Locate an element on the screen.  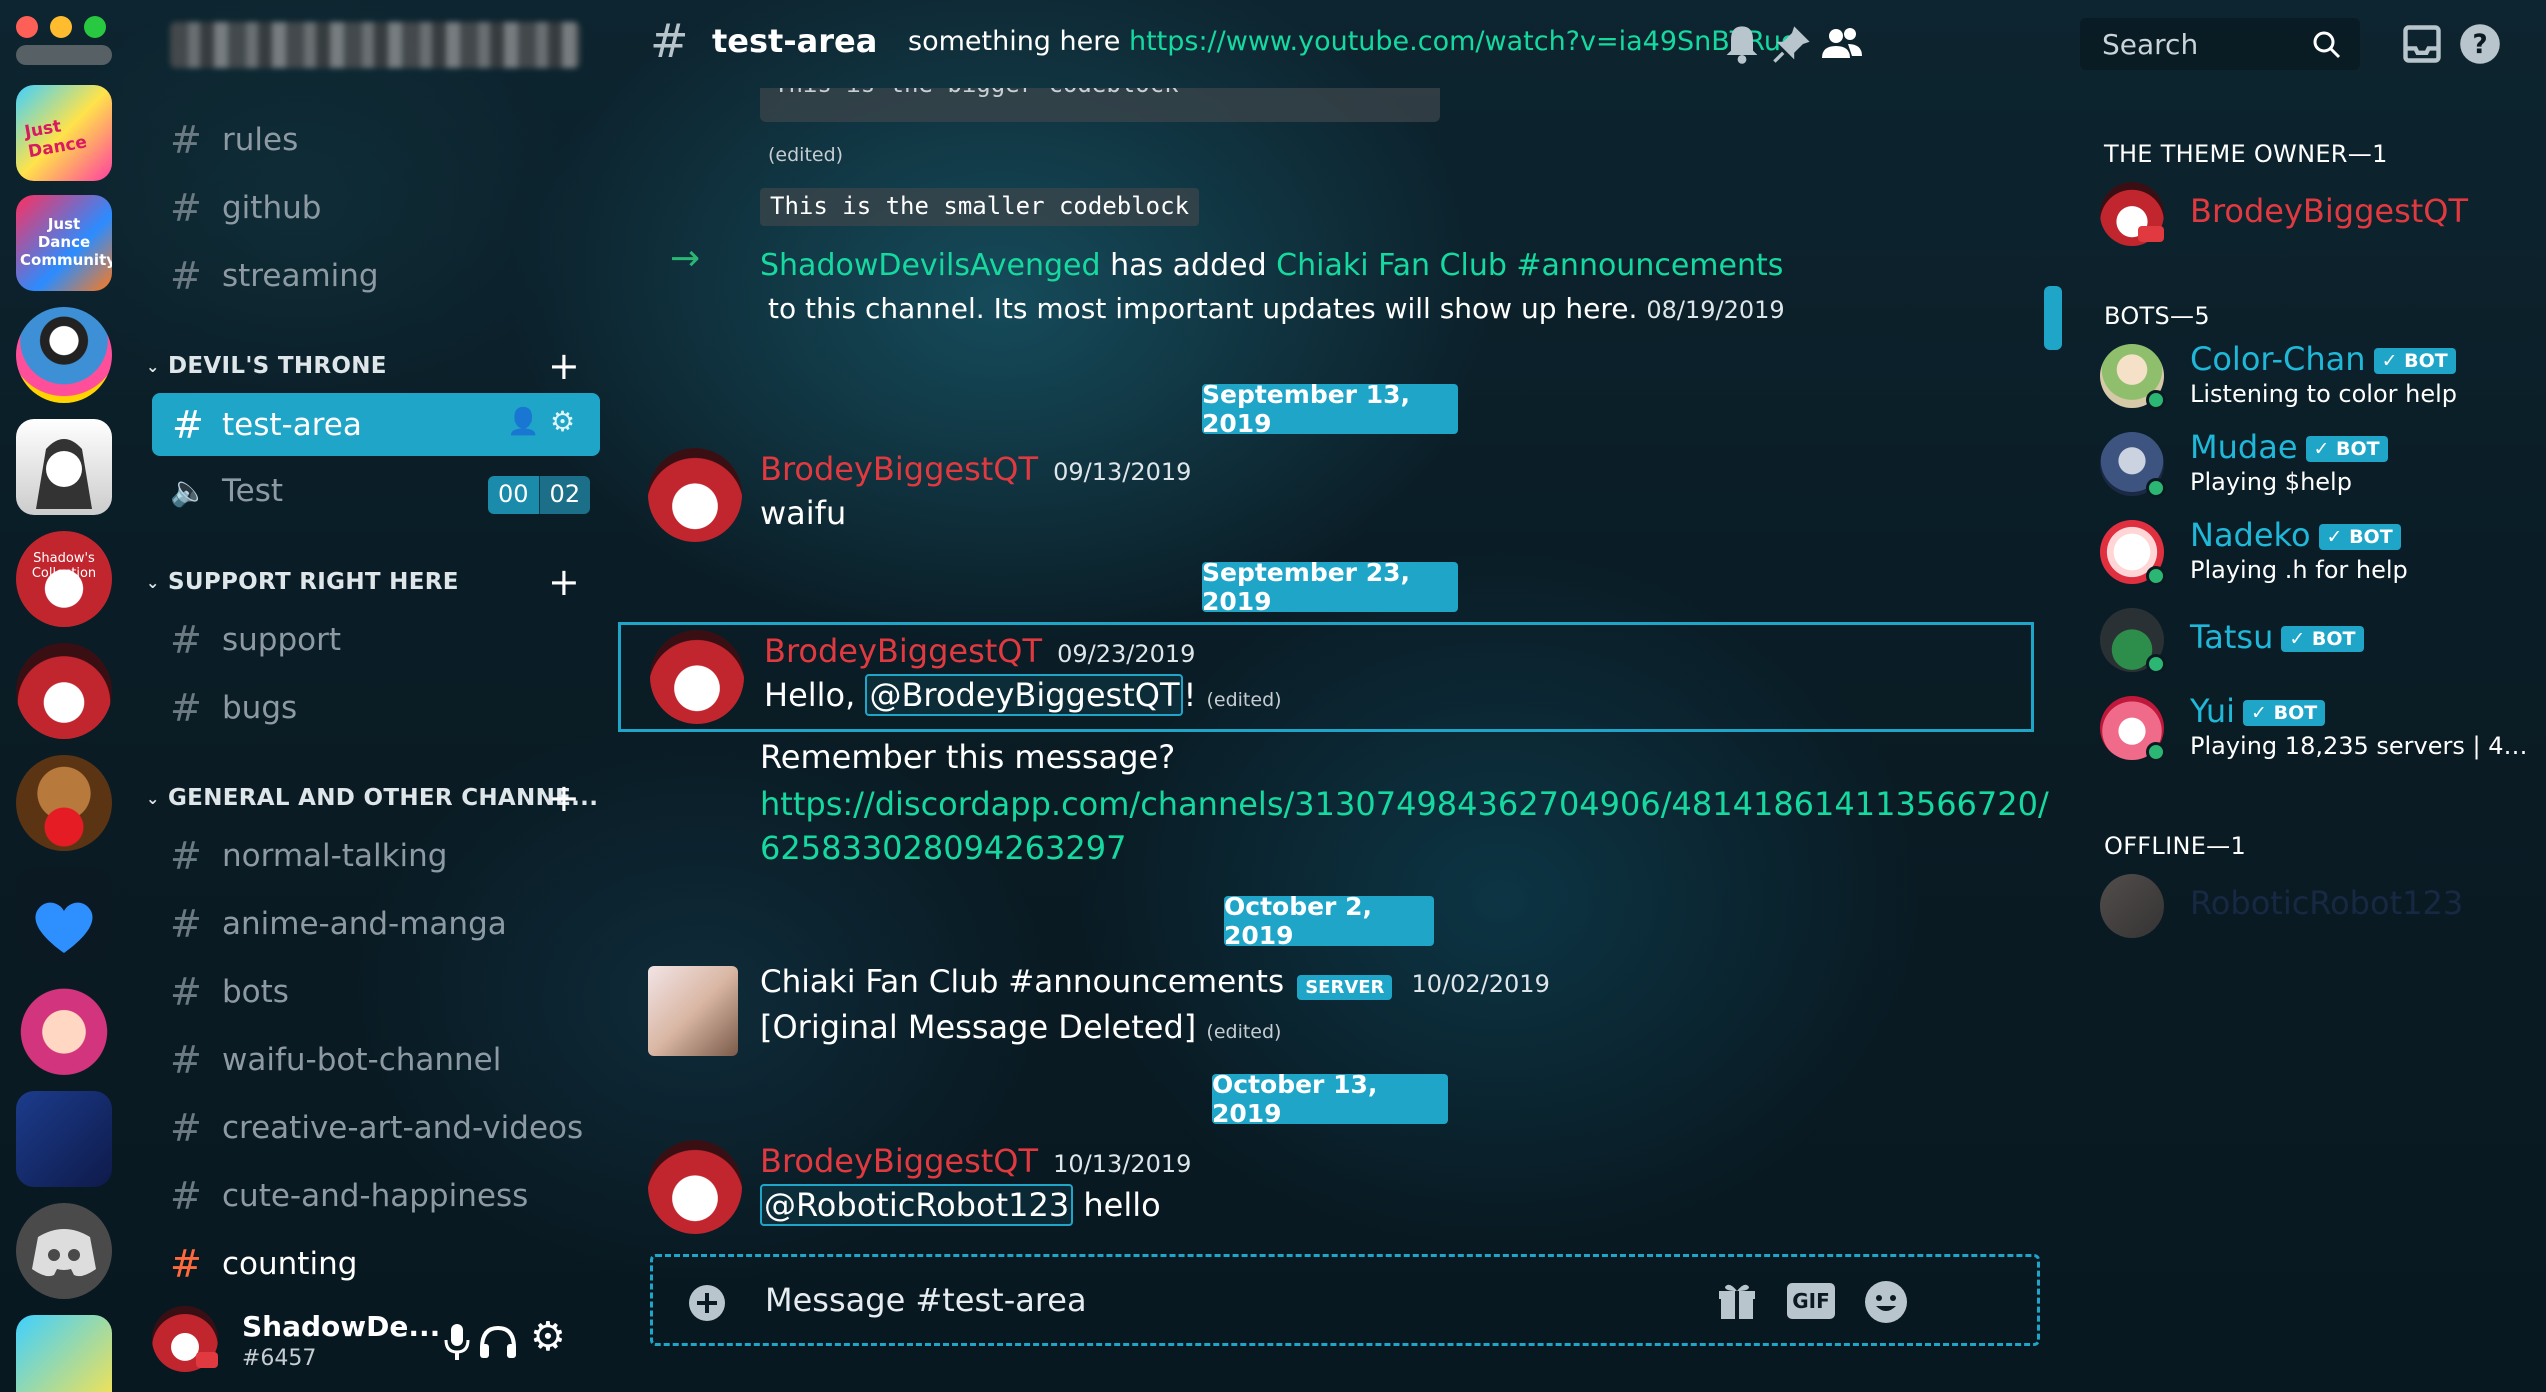
gift-icon is located at coordinates (1737, 1301).